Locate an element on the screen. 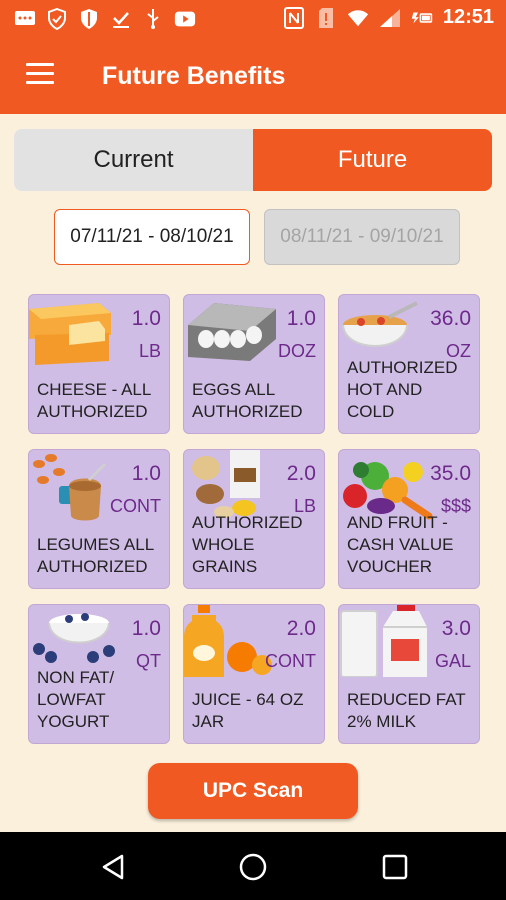  hamburger-menu-icon is located at coordinates (40, 75).